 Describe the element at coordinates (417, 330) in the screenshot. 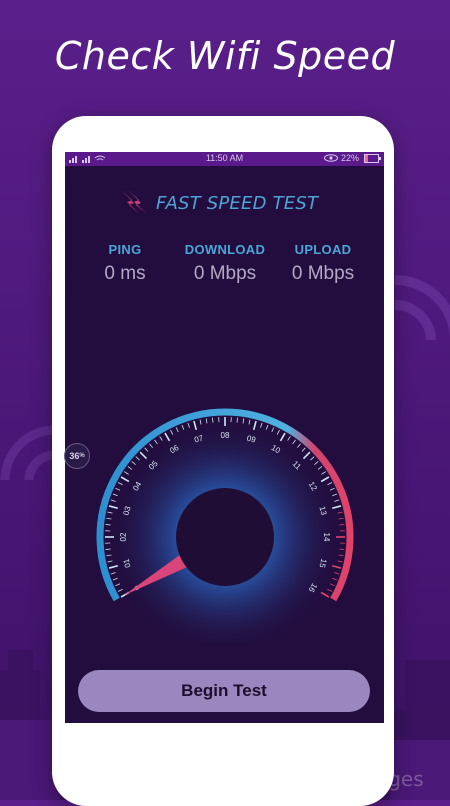

I see `wifi-decoration-icon` at that location.